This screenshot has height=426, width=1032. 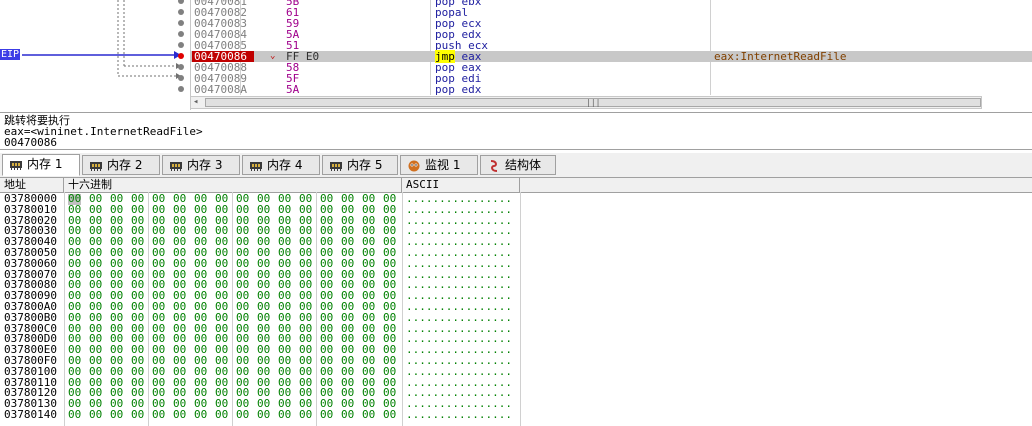 What do you see at coordinates (494, 165) in the screenshot?
I see `struct-icon` at bounding box center [494, 165].